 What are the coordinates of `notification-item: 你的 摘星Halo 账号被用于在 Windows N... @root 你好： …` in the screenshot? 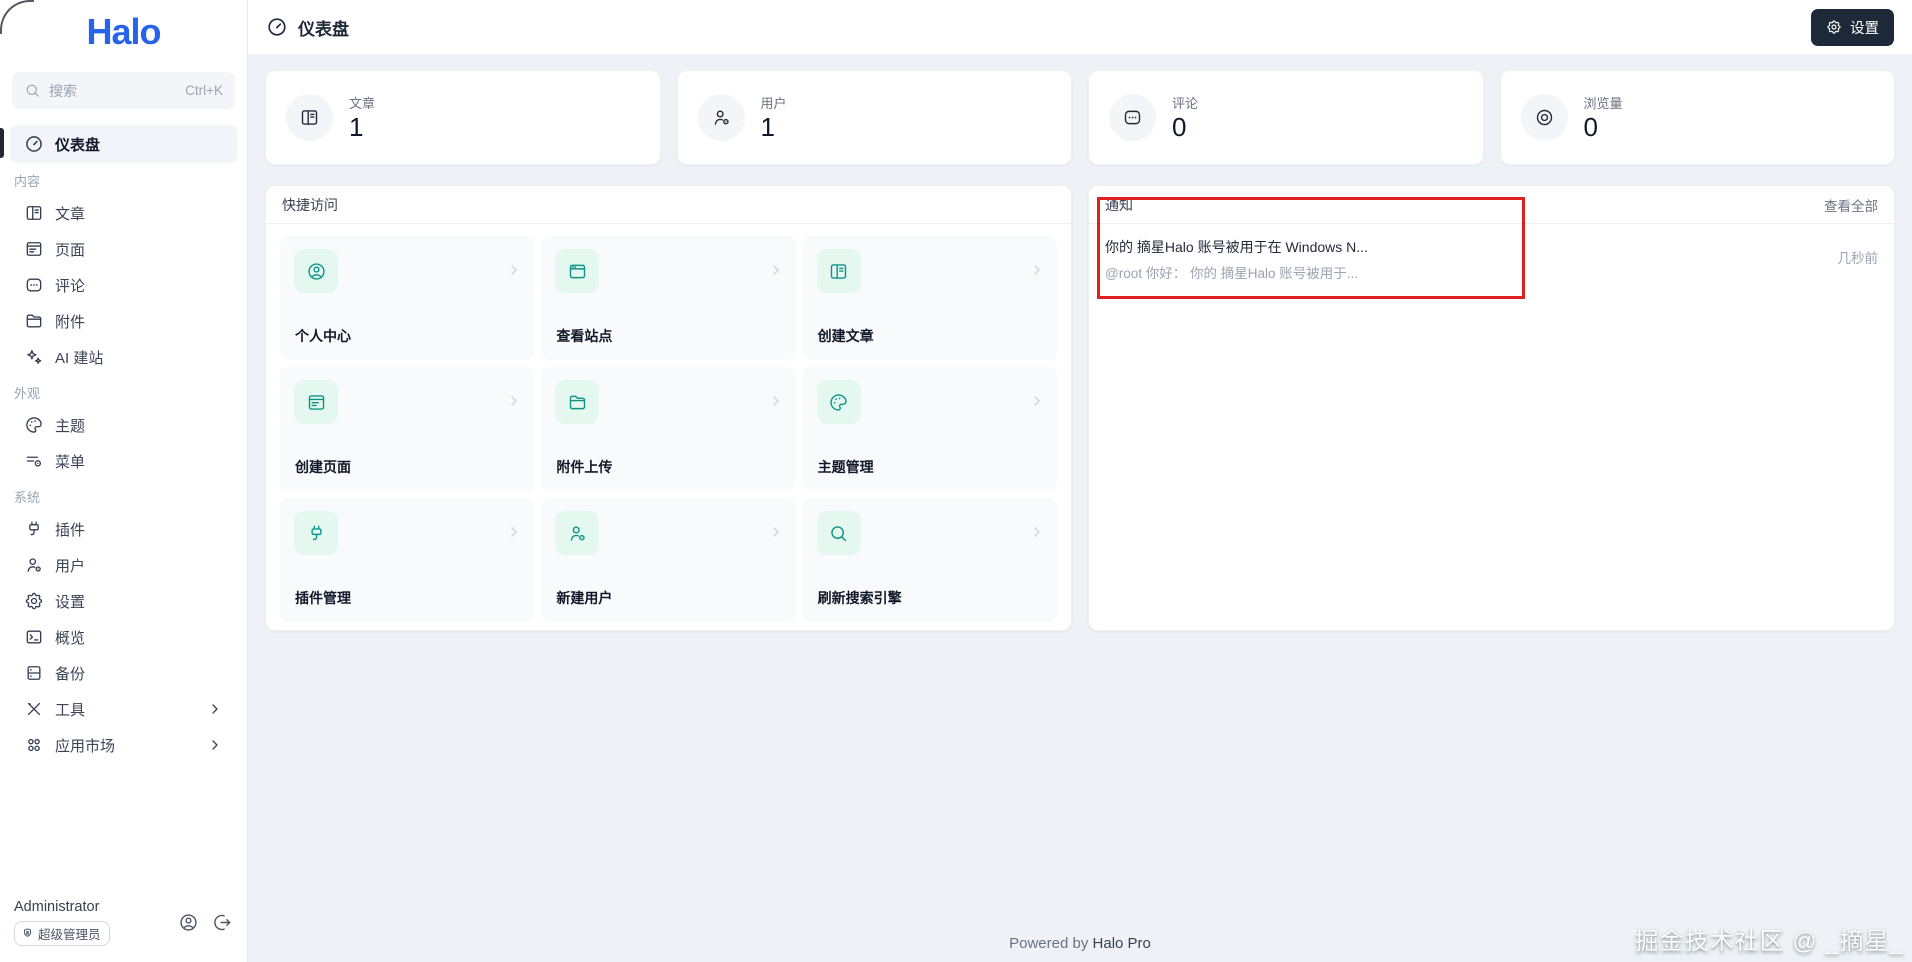 It's located at (1491, 253).